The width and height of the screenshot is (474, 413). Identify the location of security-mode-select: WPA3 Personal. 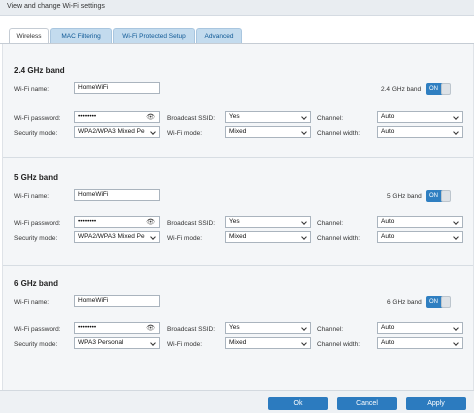
(117, 343).